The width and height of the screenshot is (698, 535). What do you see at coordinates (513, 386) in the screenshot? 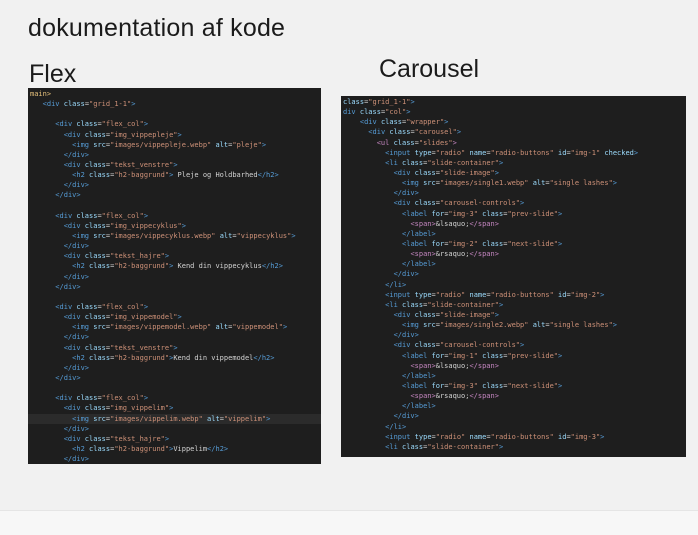
I see `code-line: <label for="img-3" class="next-slide">` at bounding box center [513, 386].